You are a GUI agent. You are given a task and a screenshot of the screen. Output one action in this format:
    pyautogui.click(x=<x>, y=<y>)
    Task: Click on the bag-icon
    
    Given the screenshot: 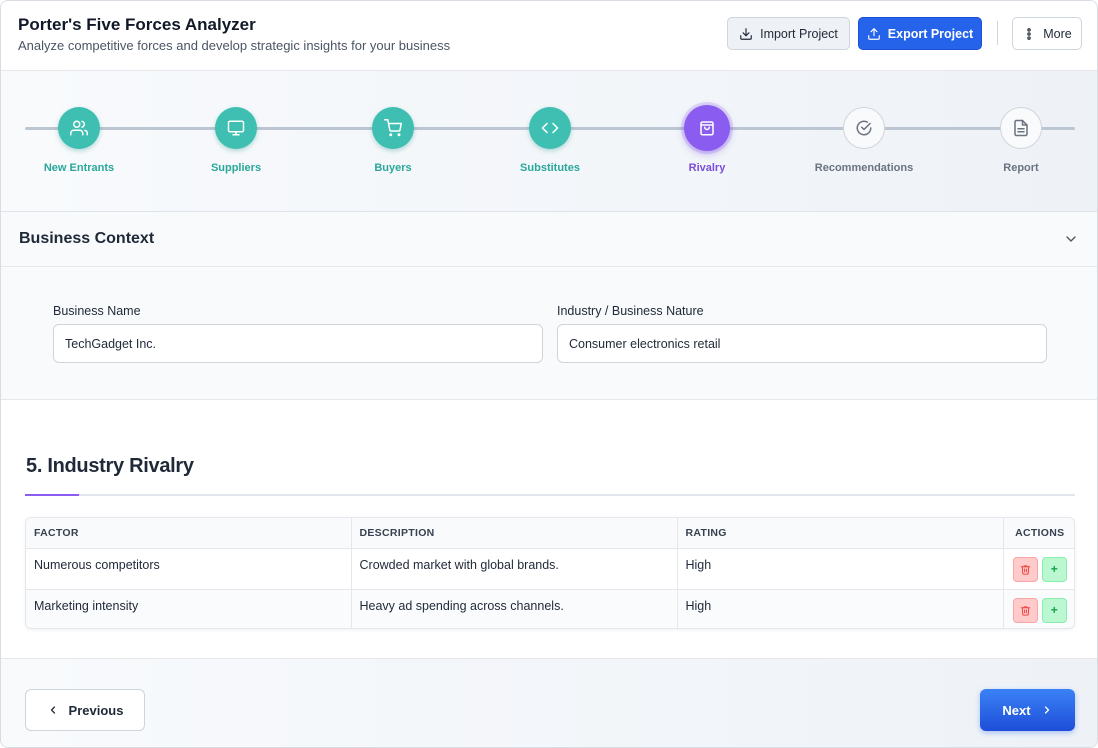 What is the action you would take?
    pyautogui.click(x=707, y=128)
    